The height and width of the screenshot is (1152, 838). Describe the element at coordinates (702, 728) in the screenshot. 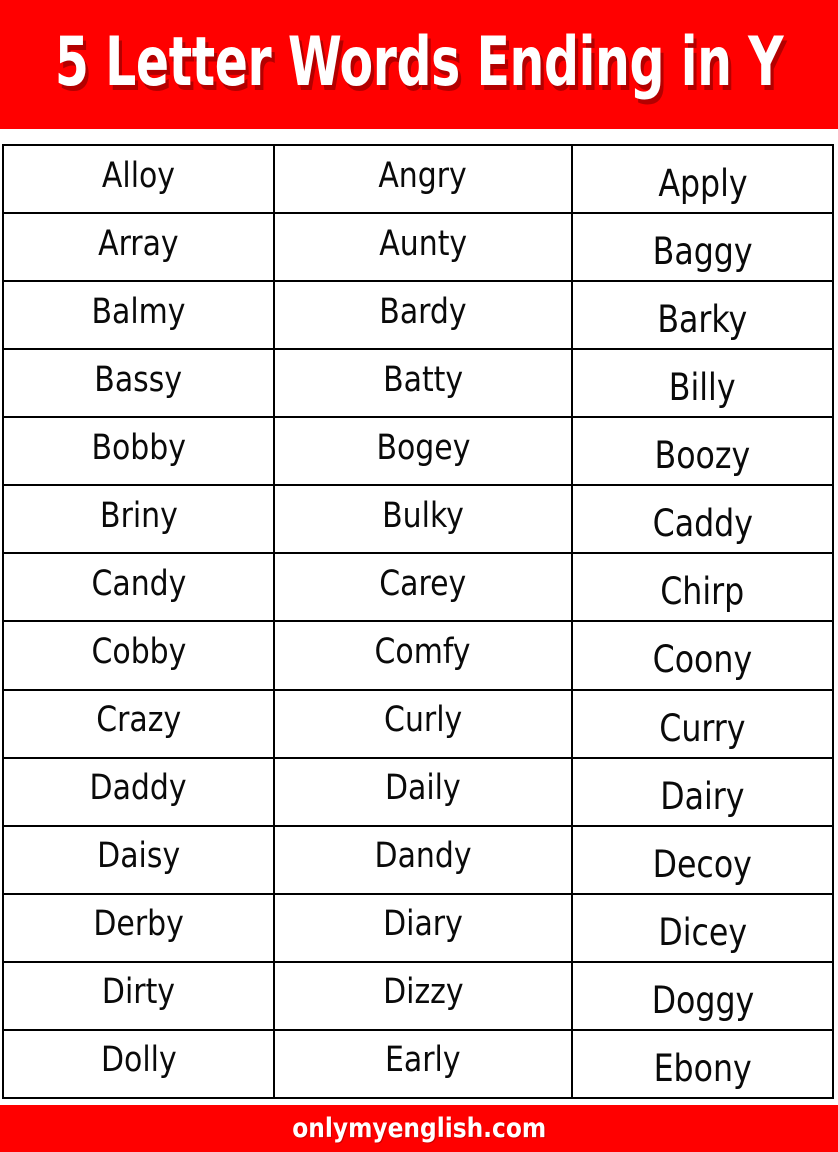

I see `word-text: Curry` at that location.